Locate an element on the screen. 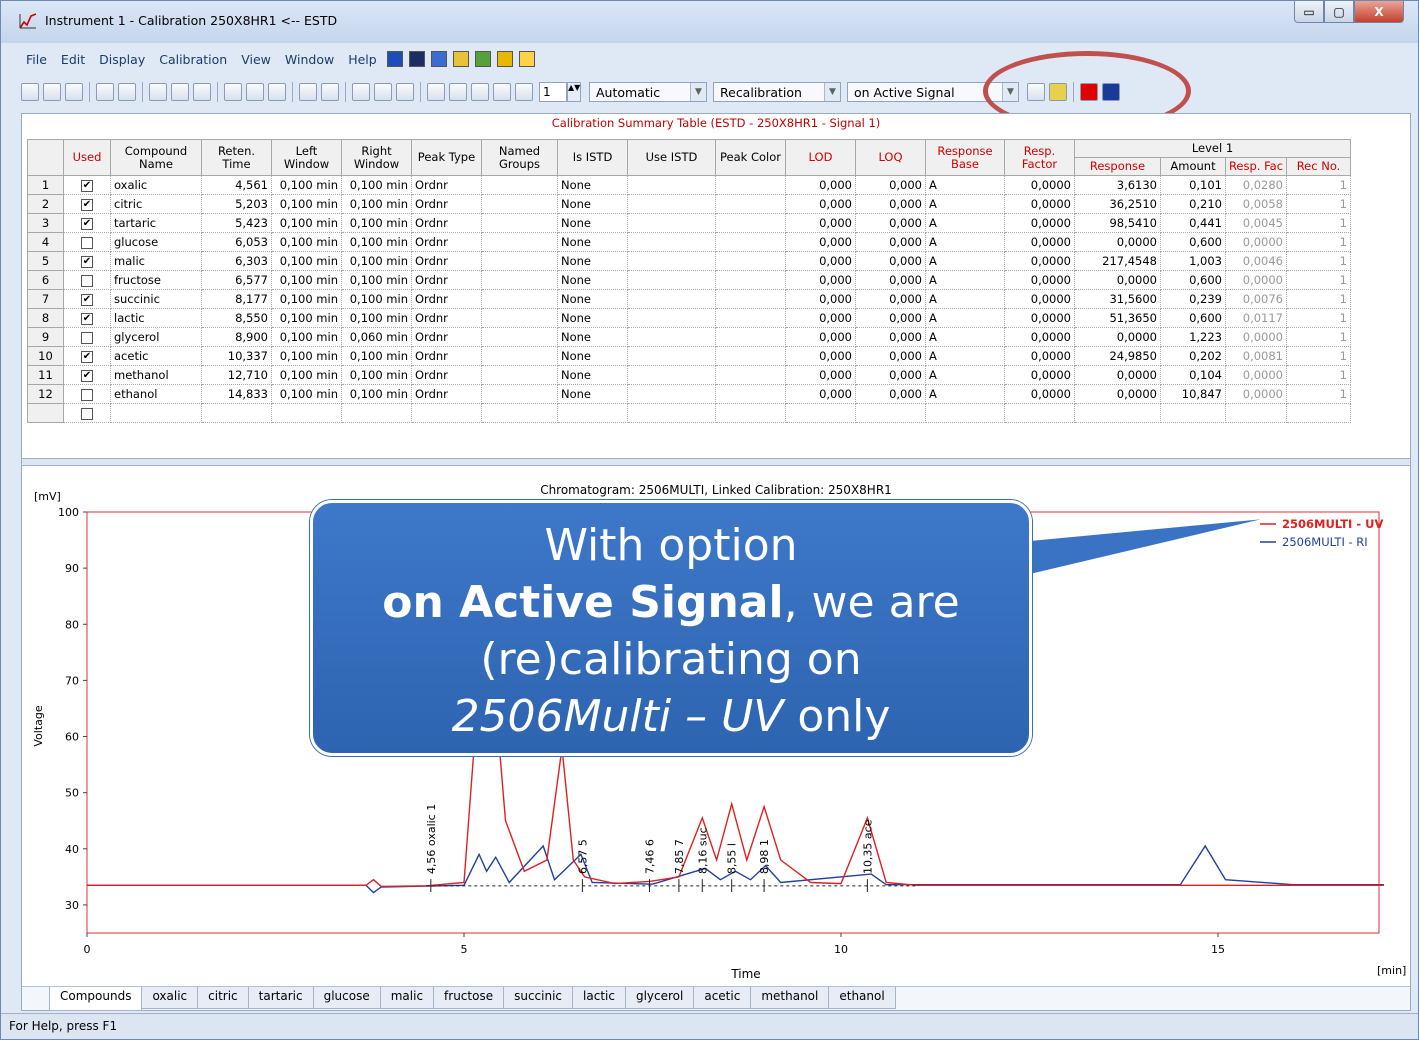 The height and width of the screenshot is (1040, 1419). cell-amount: 0,210 is located at coordinates (1193, 204).